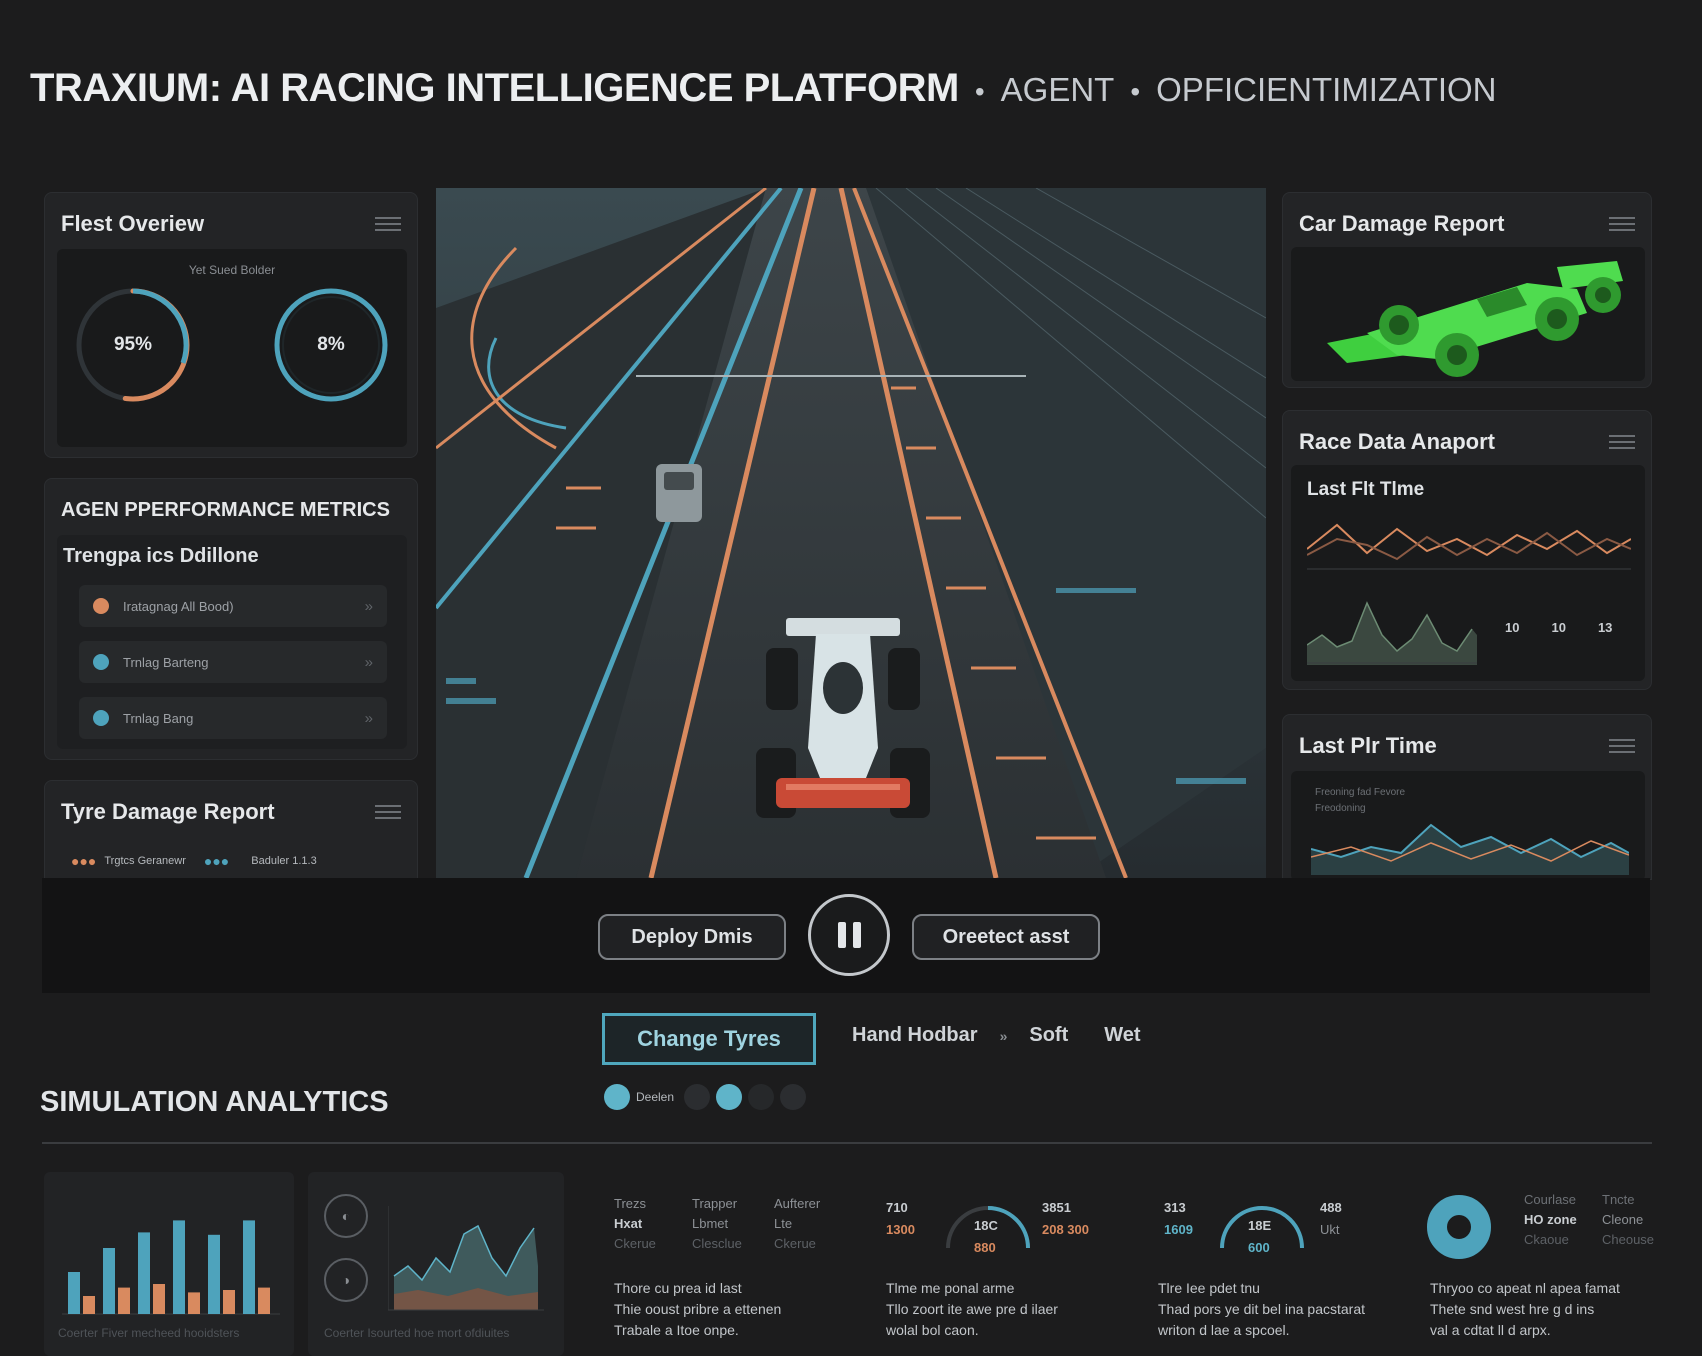  I want to click on stat-header: Courlase, so click(1550, 1199).